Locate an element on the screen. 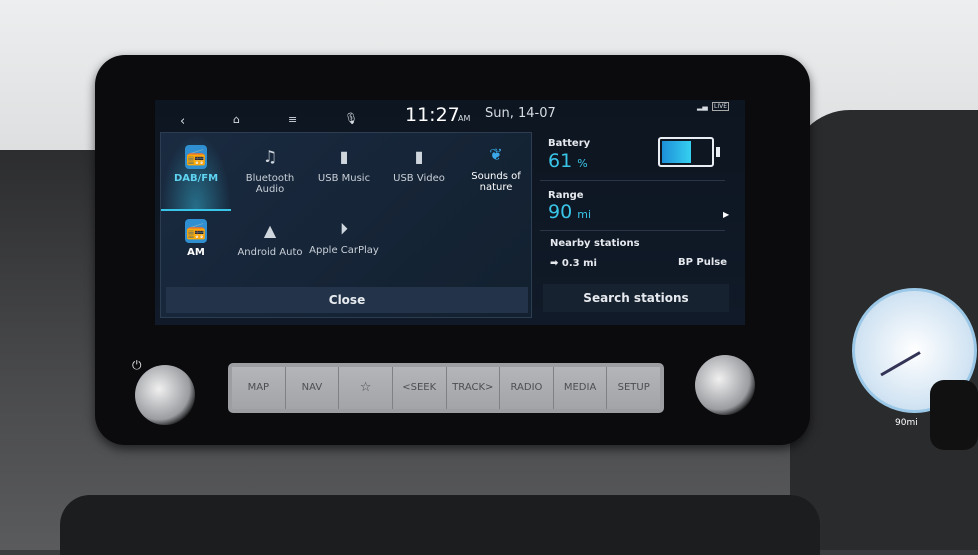  battery-terminal is located at coordinates (718, 152).